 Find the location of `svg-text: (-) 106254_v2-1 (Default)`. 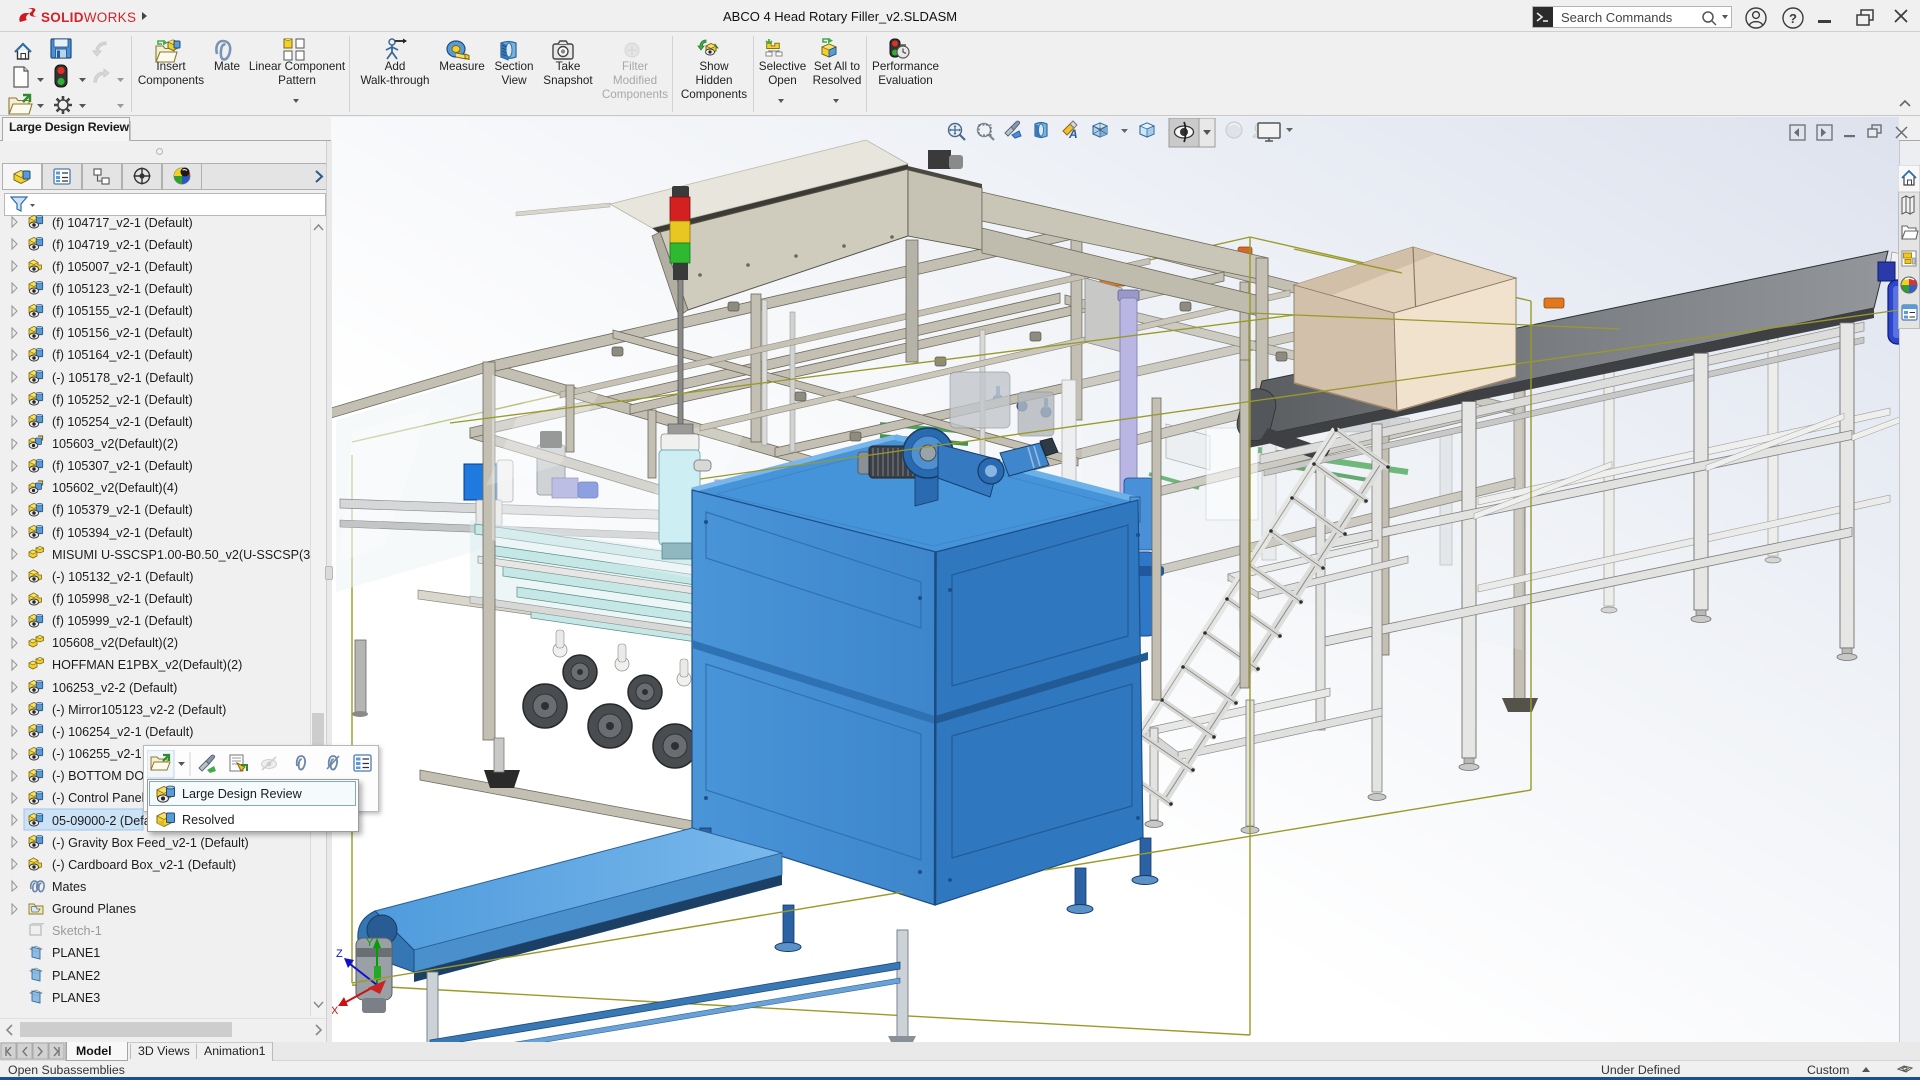

svg-text: (-) 106254_v2-1 (Default) is located at coordinates (122, 732).